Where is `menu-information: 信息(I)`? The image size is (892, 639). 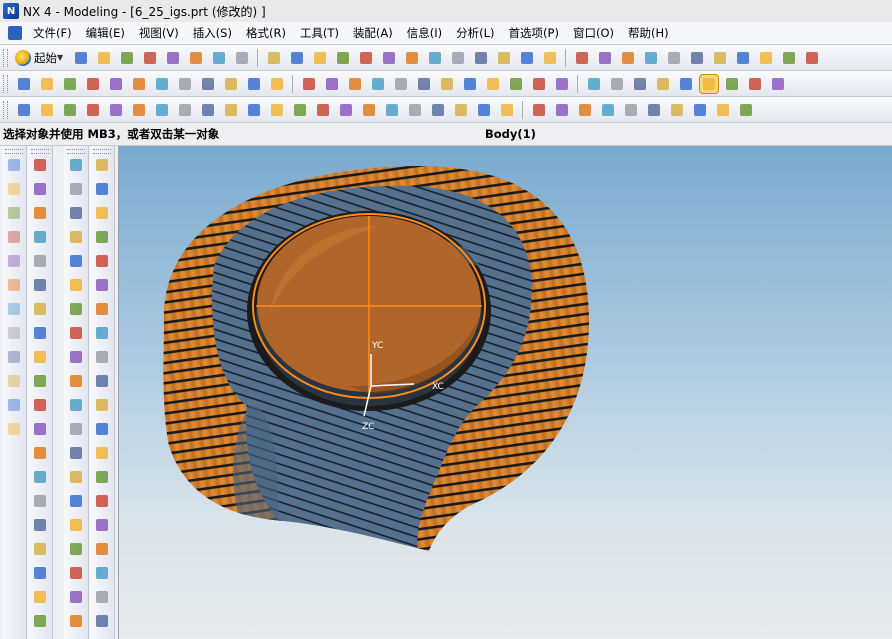
menu-information: 信息(I) is located at coordinates (424, 33).